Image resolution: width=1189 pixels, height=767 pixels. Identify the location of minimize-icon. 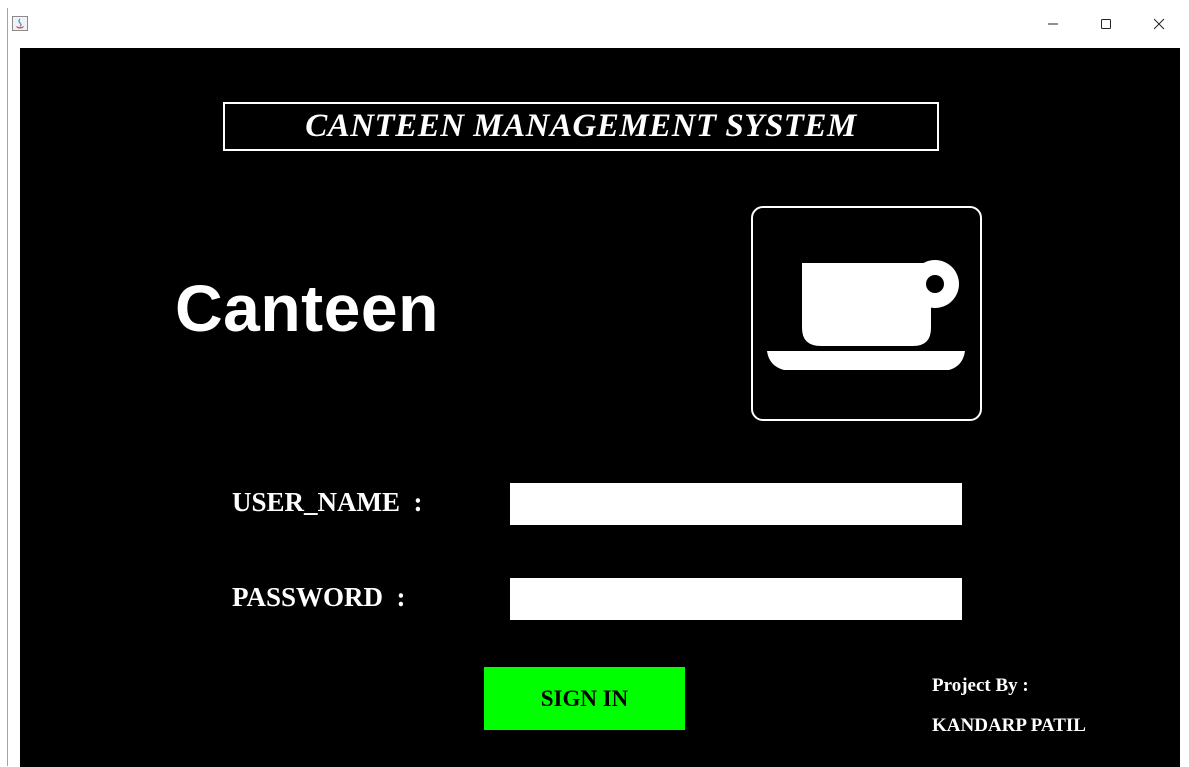
(1053, 24).